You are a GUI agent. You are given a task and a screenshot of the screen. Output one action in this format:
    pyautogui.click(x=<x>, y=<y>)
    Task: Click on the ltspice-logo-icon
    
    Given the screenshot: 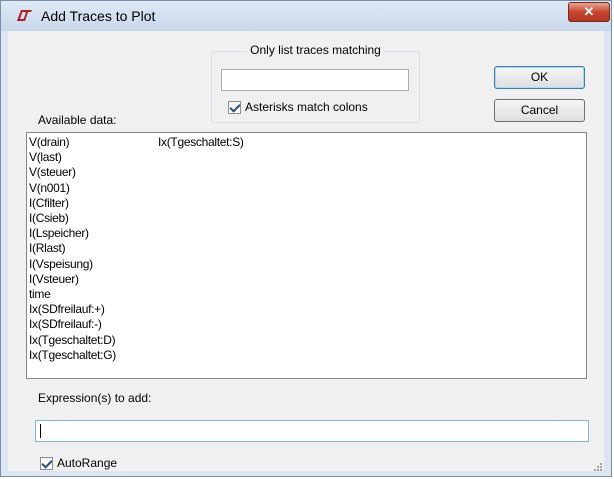 What is the action you would take?
    pyautogui.click(x=24, y=15)
    